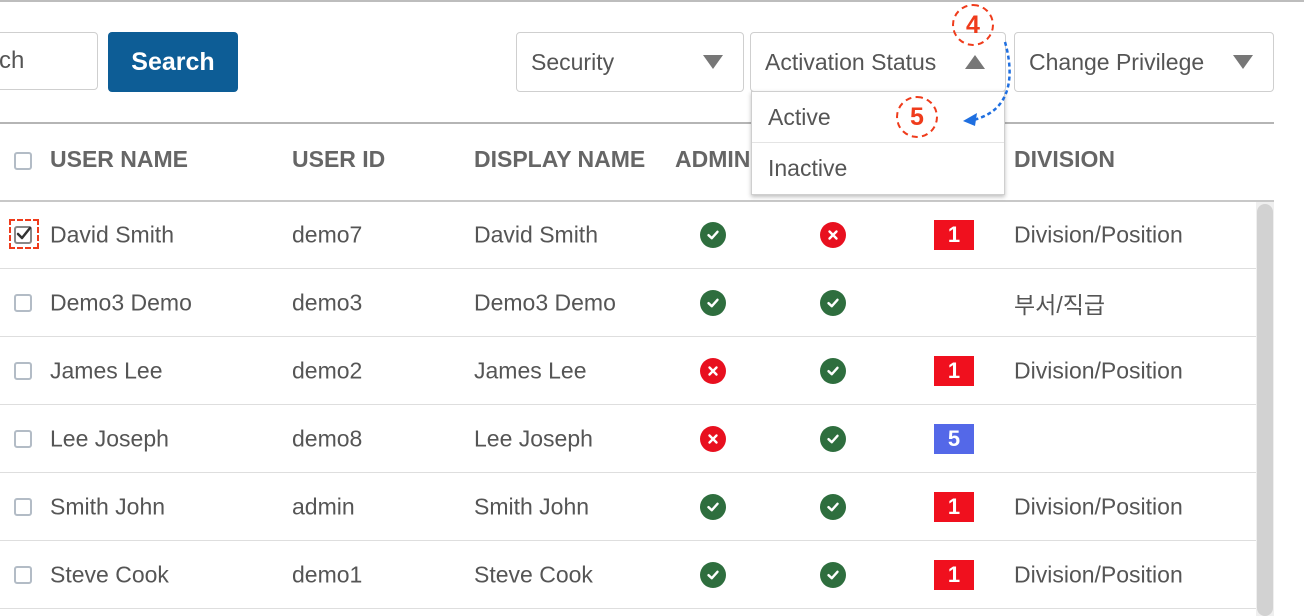 This screenshot has width=1304, height=616. What do you see at coordinates (559, 159) in the screenshot?
I see `column-header-display-name: DISPLAY NAME` at bounding box center [559, 159].